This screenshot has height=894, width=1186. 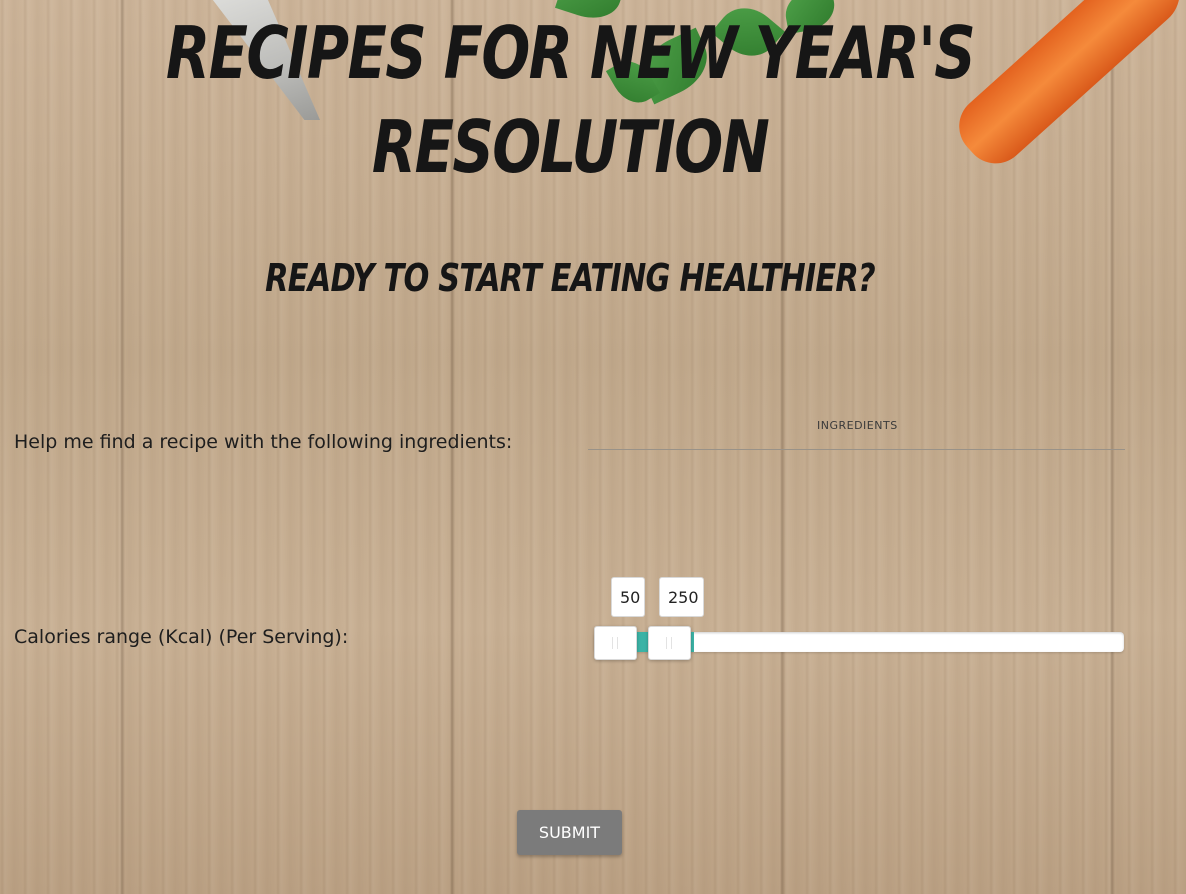 What do you see at coordinates (669, 643) in the screenshot?
I see `calories-max-handle` at bounding box center [669, 643].